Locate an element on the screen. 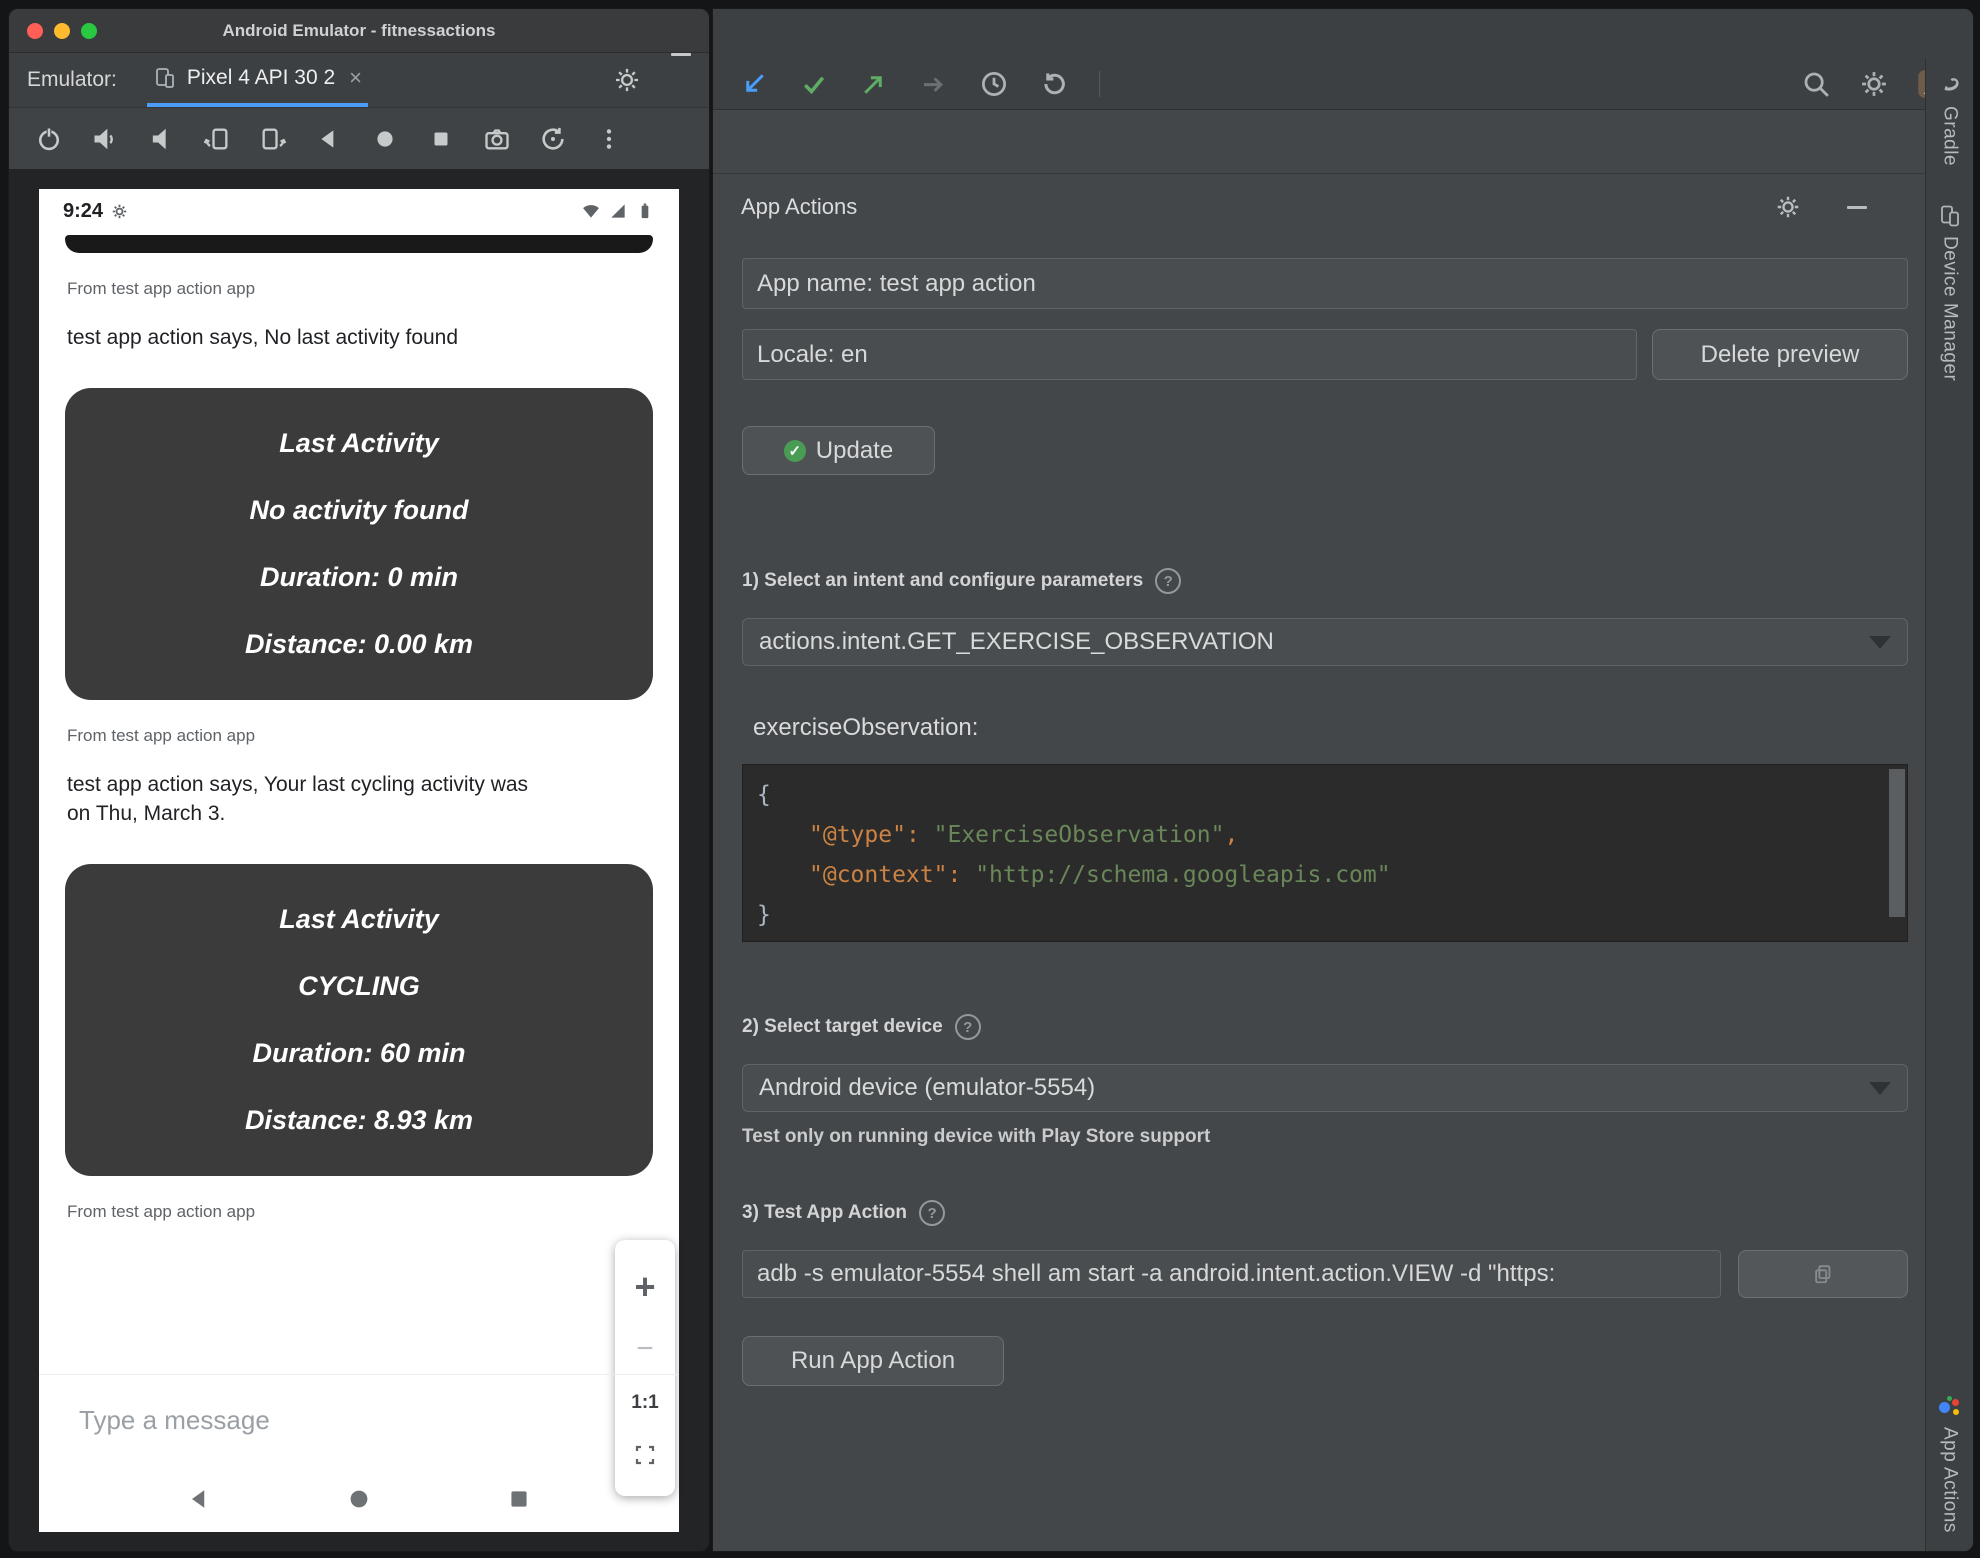 Image resolution: width=1980 pixels, height=1558 pixels. card-activity: No activity found is located at coordinates (359, 510).